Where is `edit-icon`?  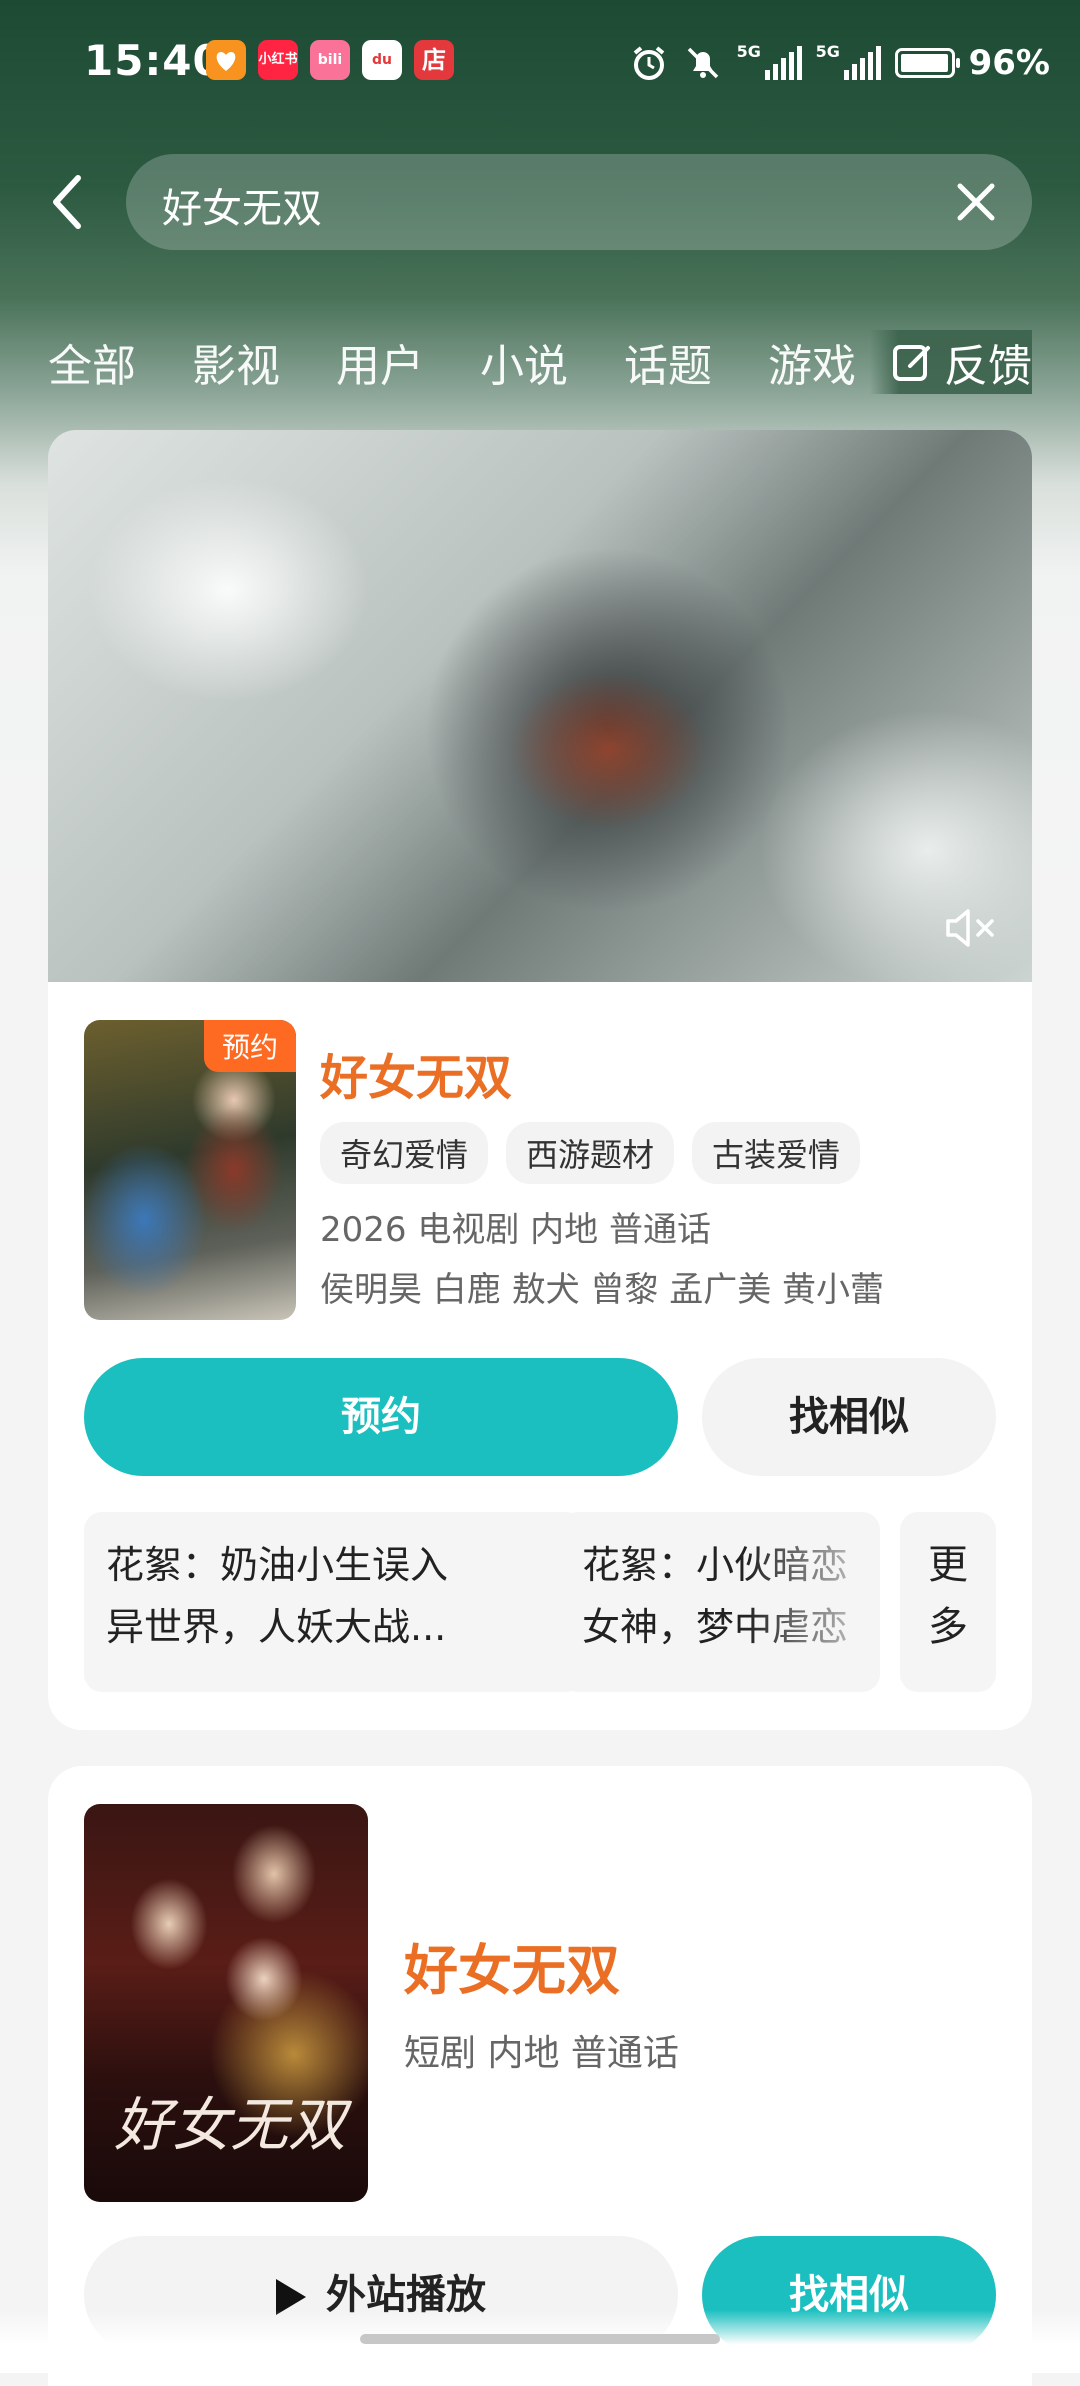 edit-icon is located at coordinates (911, 363).